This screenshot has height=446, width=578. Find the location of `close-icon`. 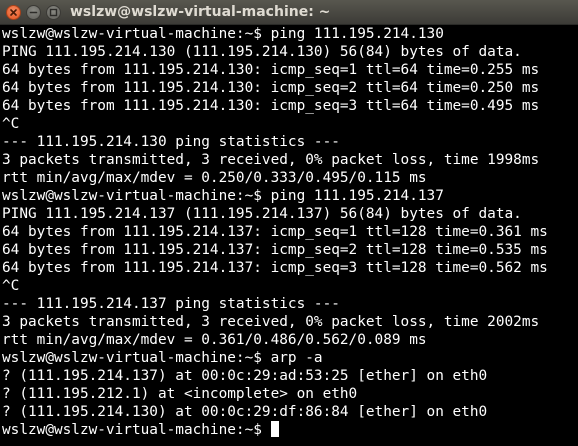

close-icon is located at coordinates (13, 12).